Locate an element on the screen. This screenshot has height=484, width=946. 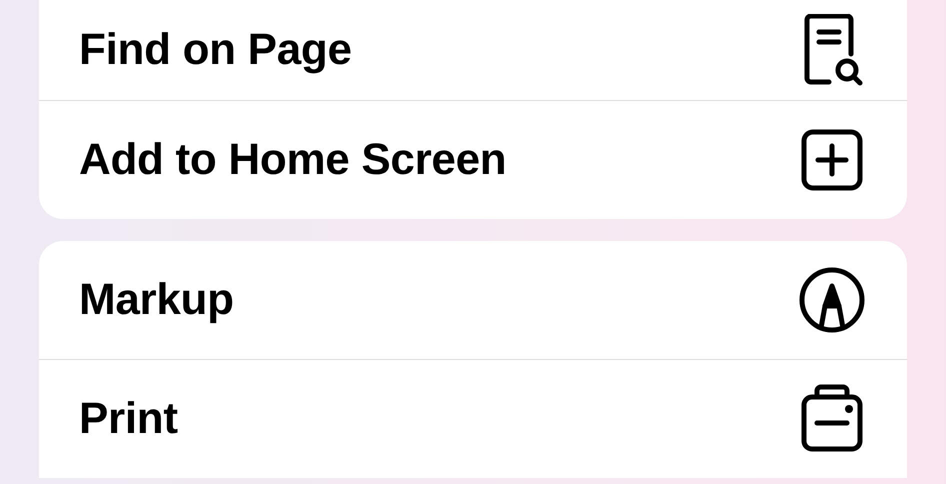
menu-item-label: Print is located at coordinates (128, 419).